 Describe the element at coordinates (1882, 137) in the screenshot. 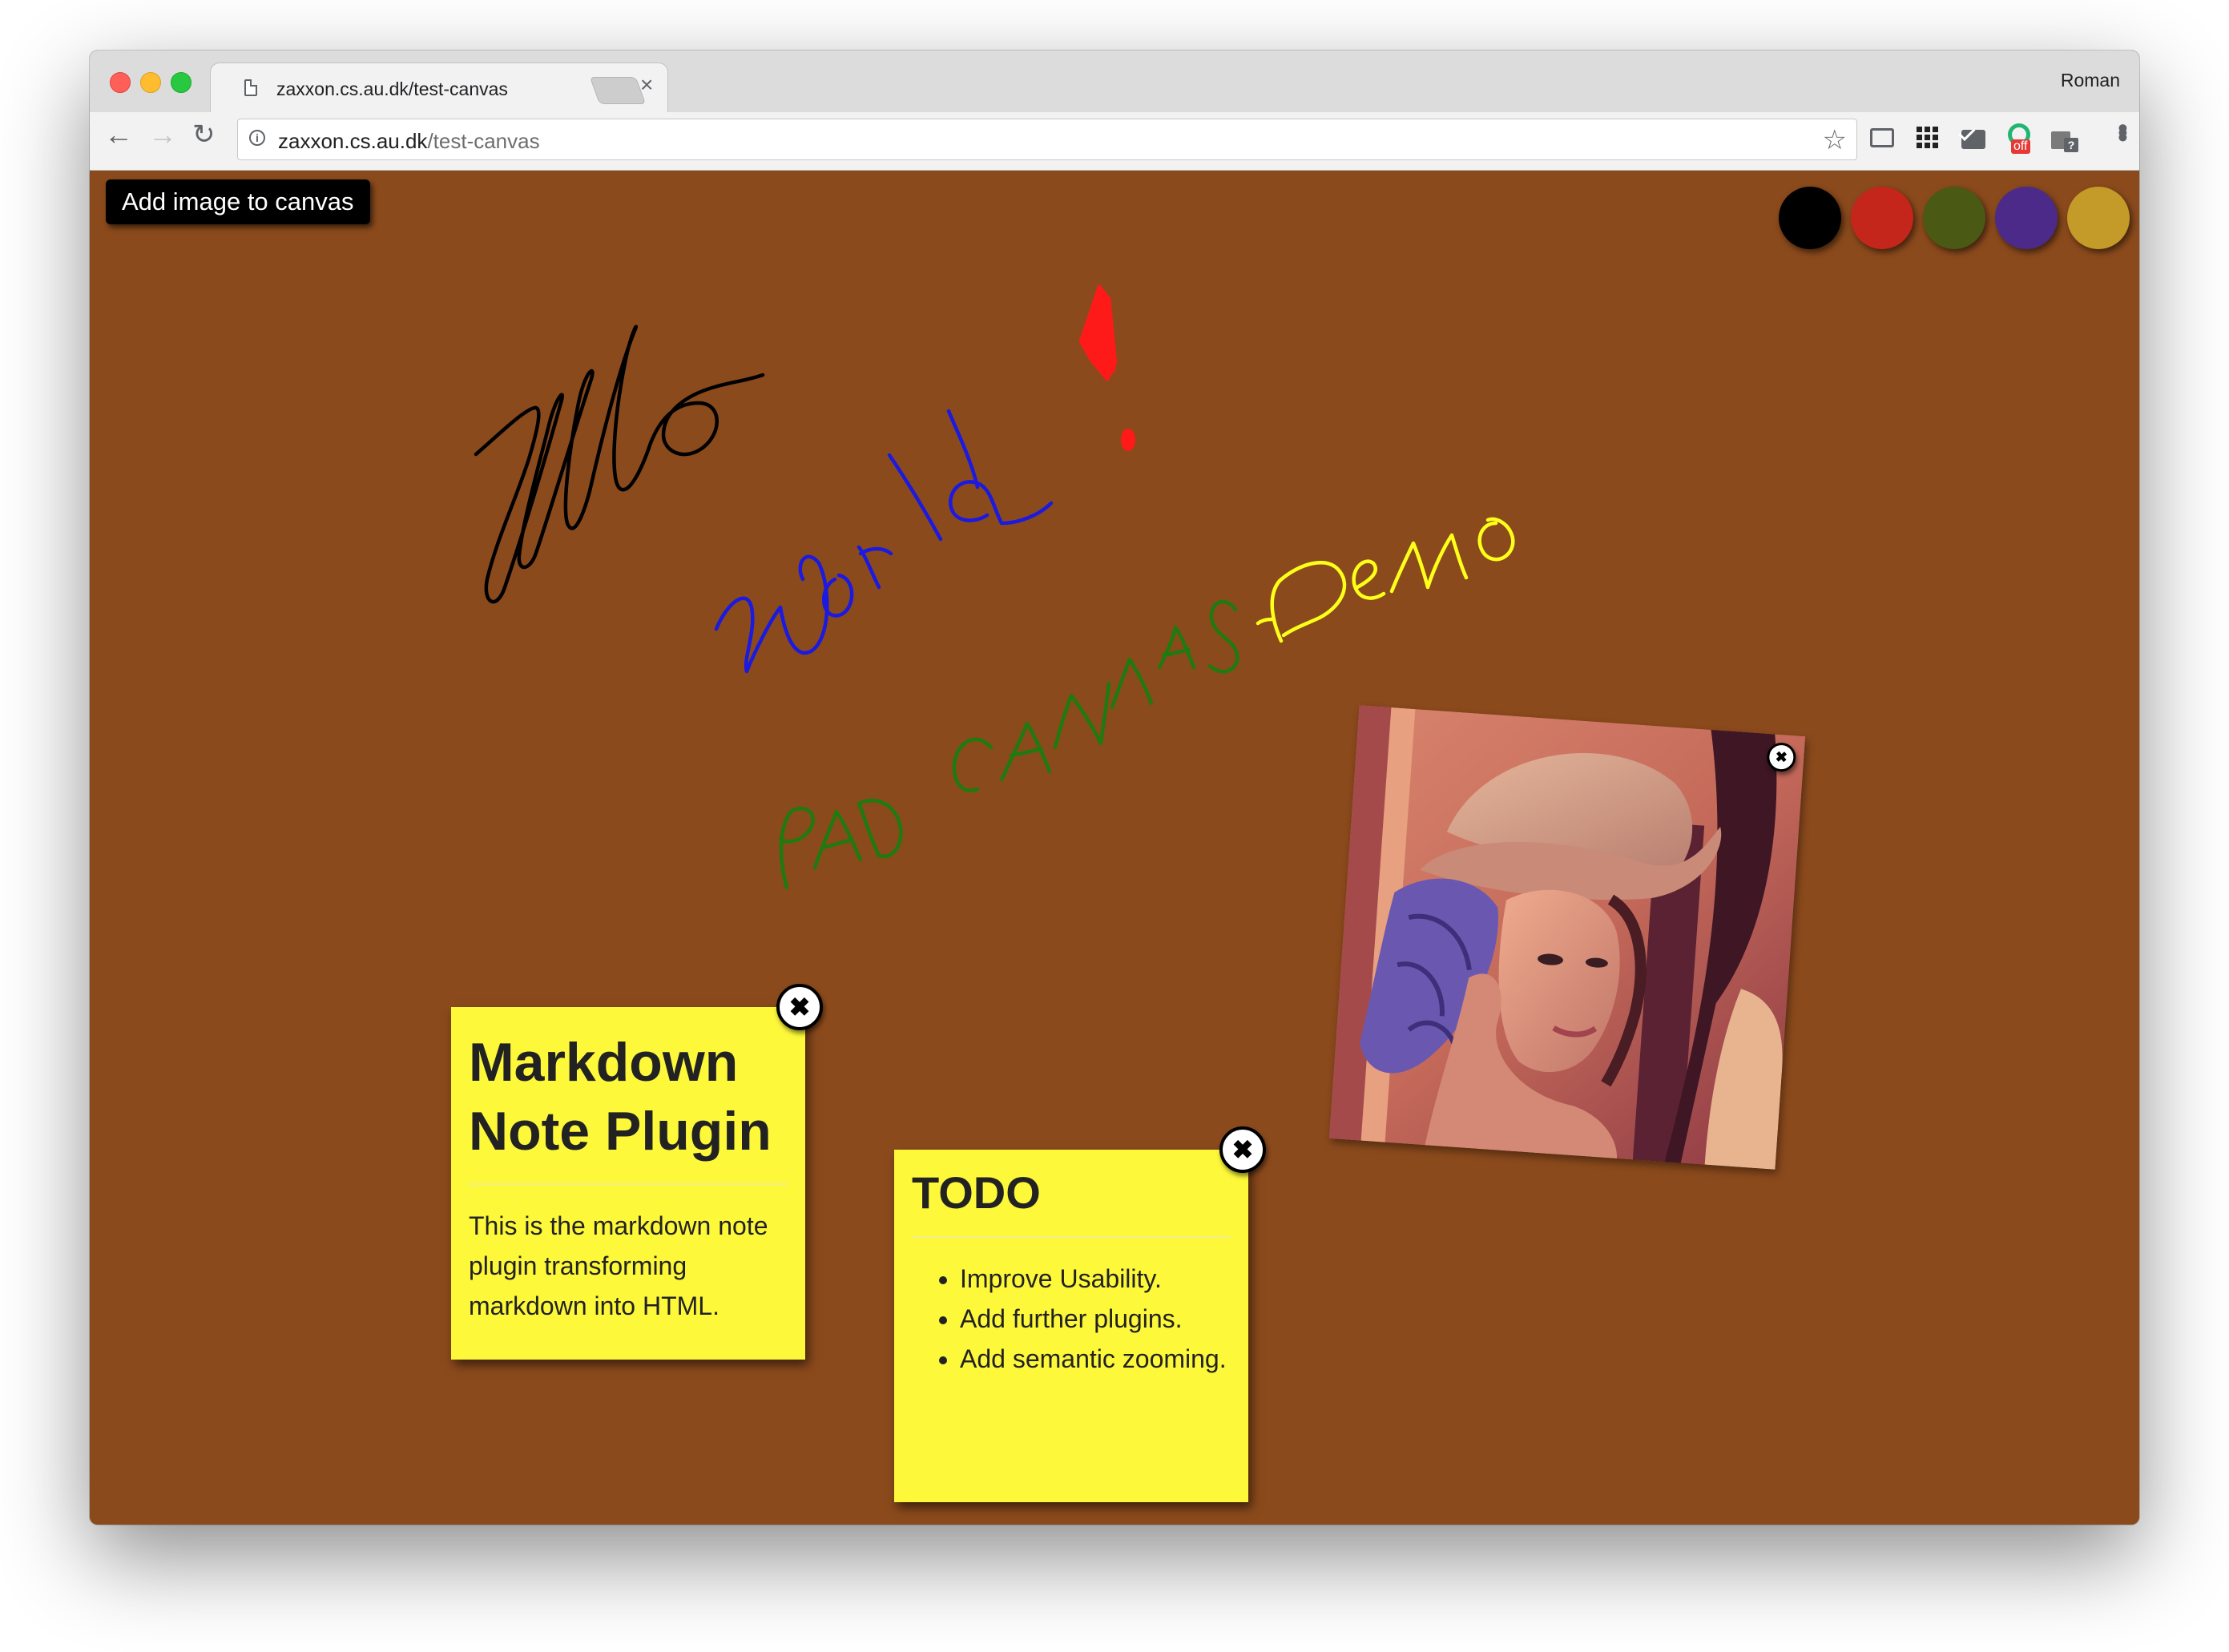

I see `cast-icon` at that location.